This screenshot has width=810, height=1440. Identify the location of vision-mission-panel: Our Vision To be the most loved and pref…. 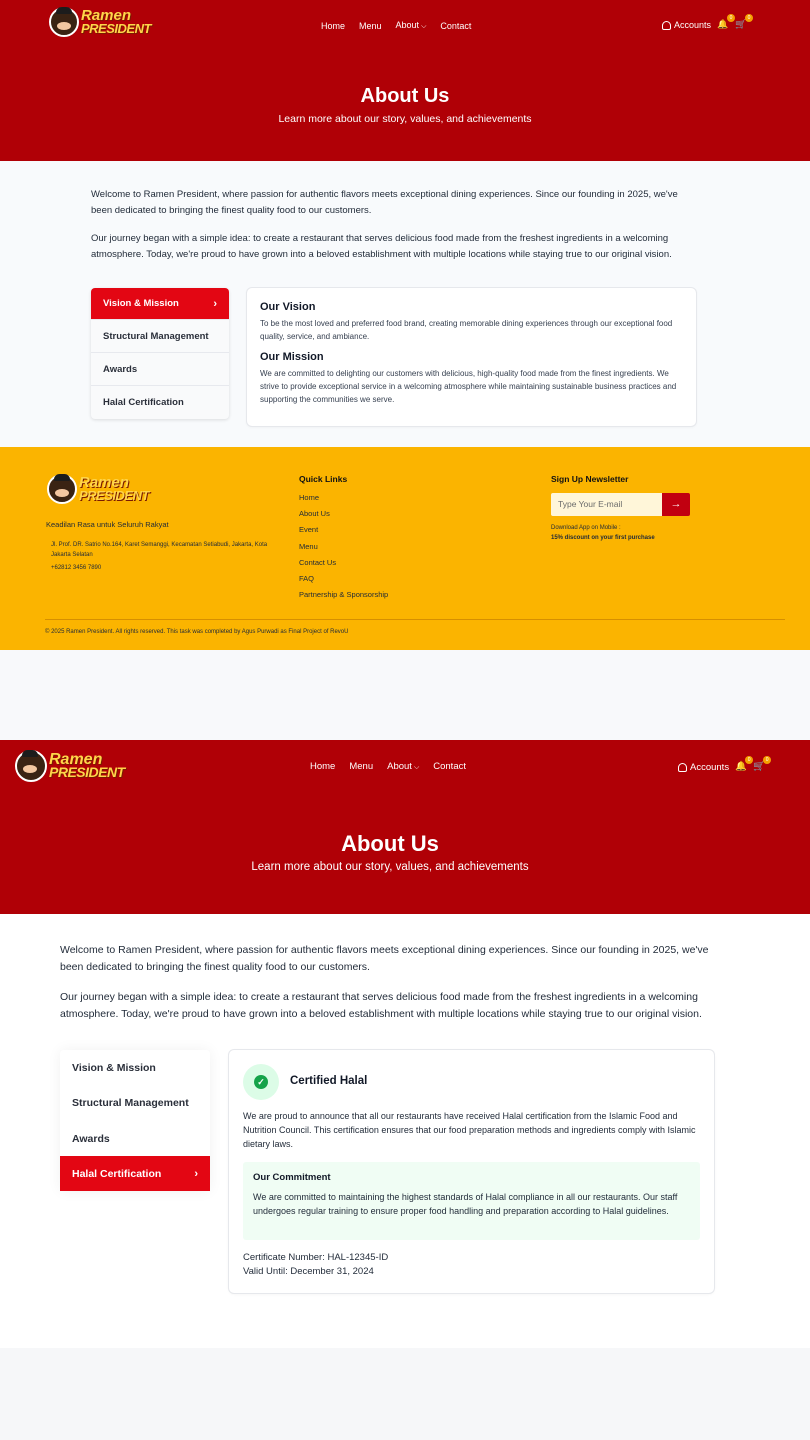
(471, 357).